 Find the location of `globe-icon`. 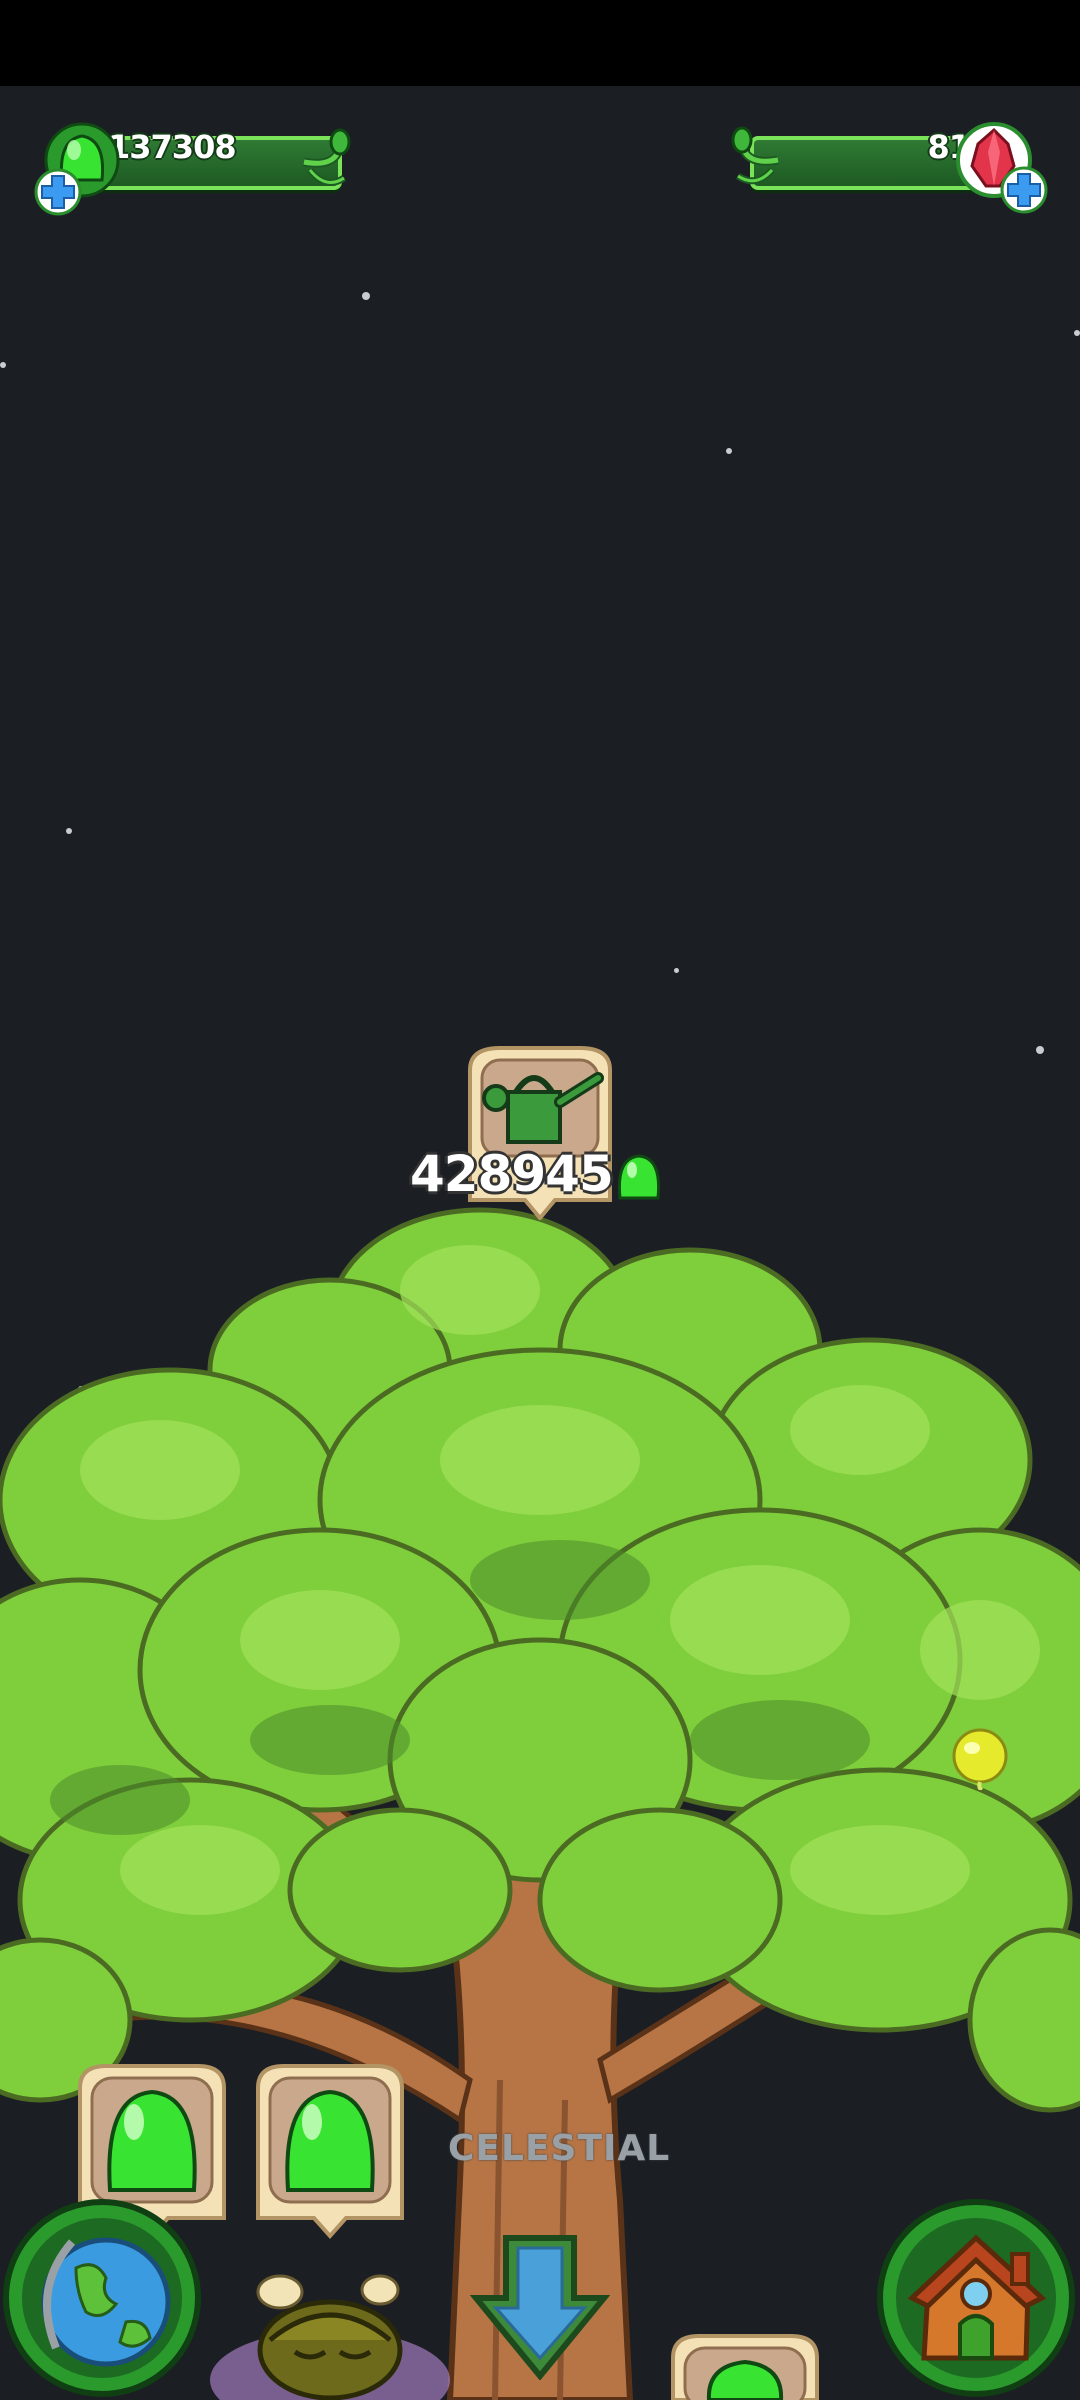

globe-icon is located at coordinates (106, 2302).